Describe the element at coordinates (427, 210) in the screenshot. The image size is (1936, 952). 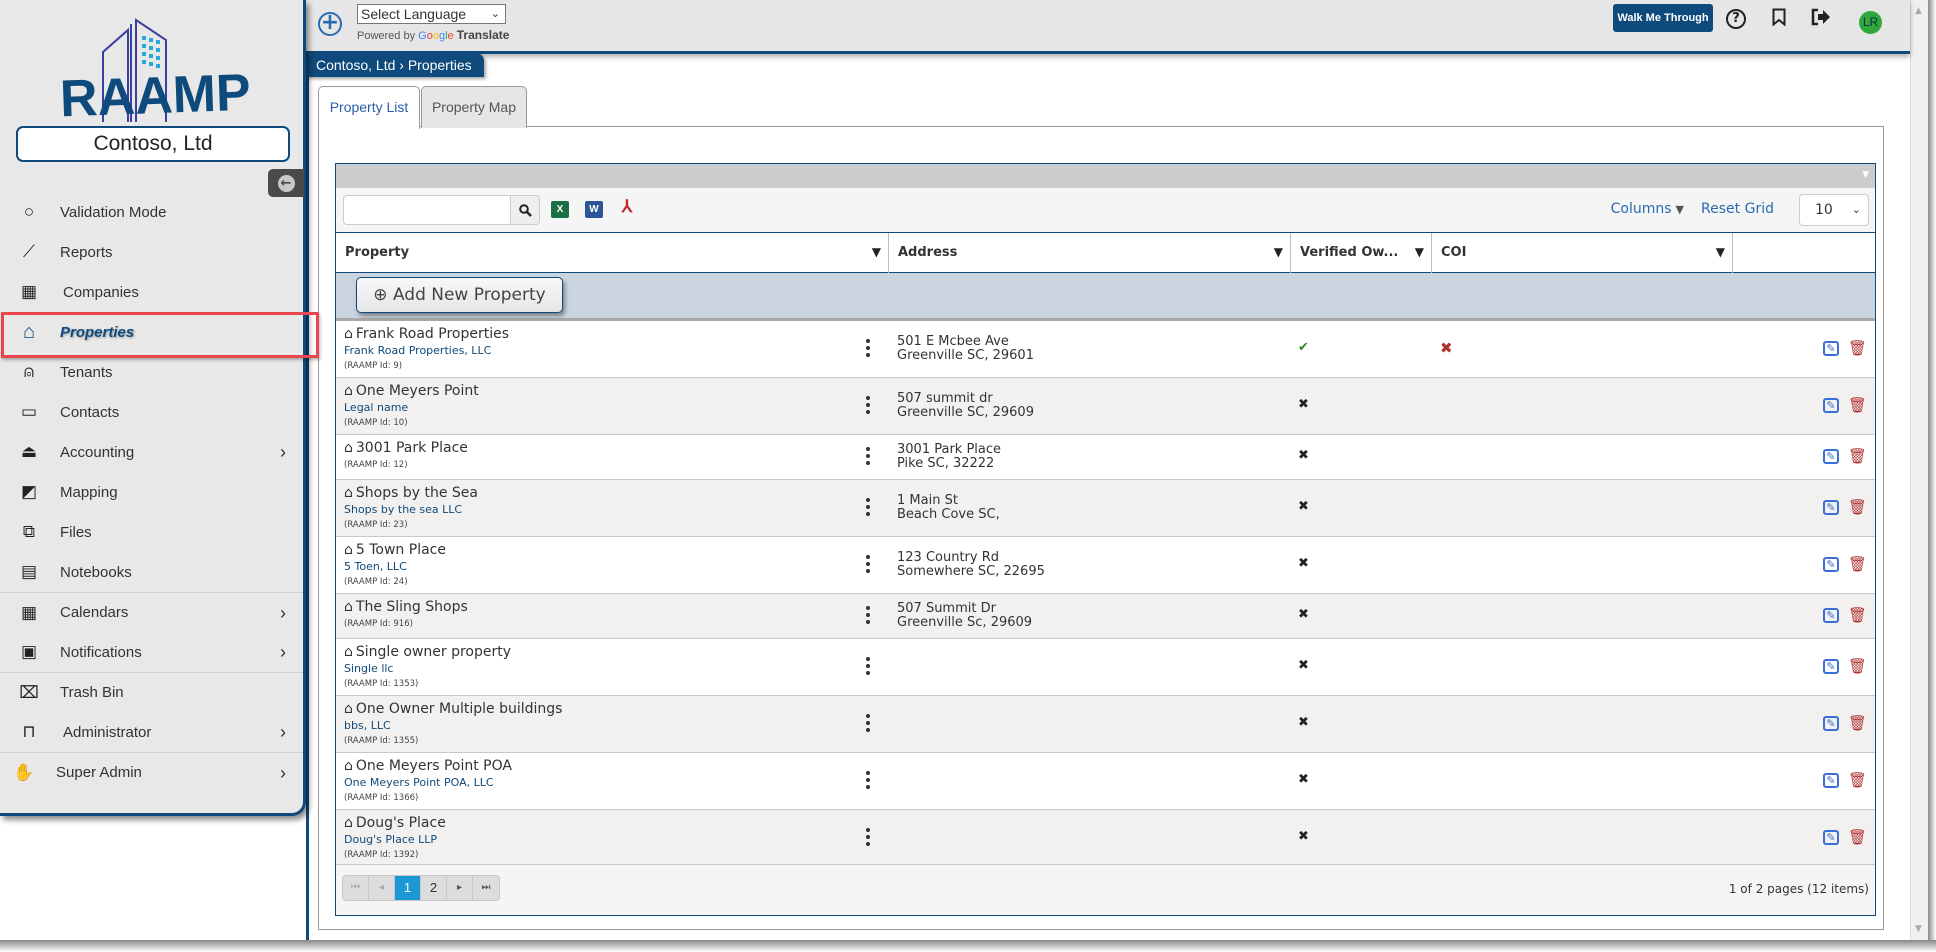
I see `grid-search-input` at that location.